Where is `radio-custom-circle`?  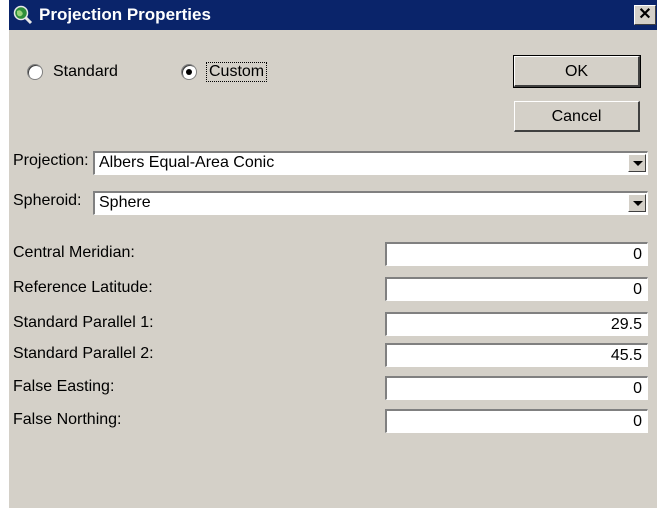 radio-custom-circle is located at coordinates (189, 72).